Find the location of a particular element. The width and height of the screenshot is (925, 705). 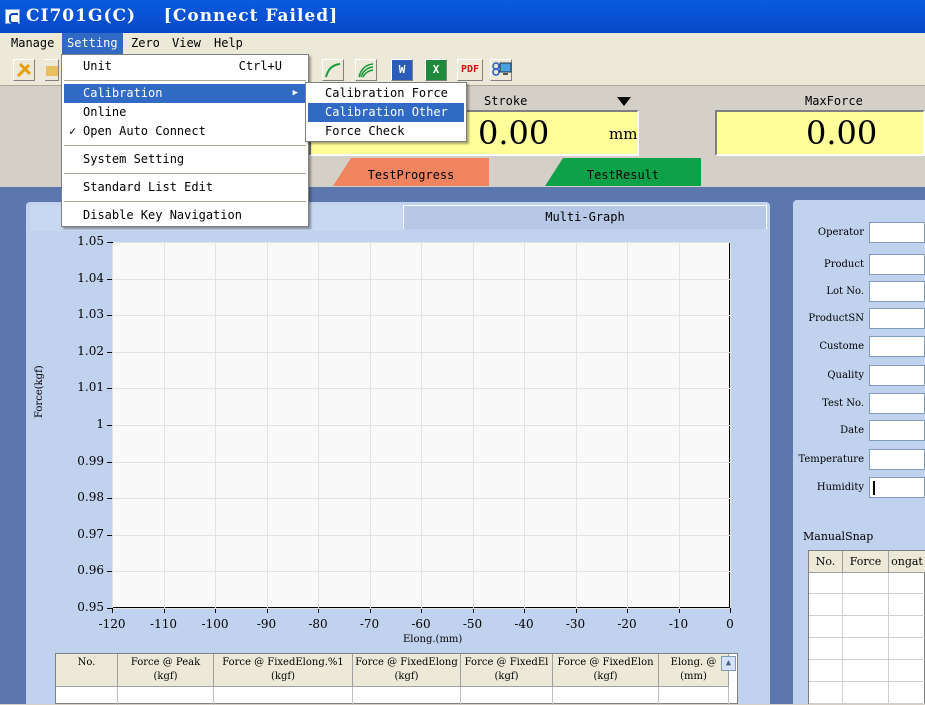

menu-item-calibration: Calibration ▶ is located at coordinates (185, 93).